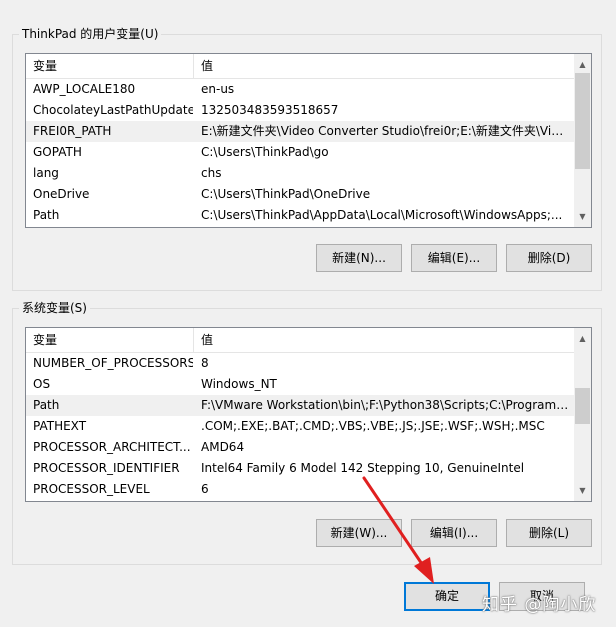 This screenshot has width=616, height=627. What do you see at coordinates (539, 605) in the screenshot?
I see `watermark: 知乎 @陶小欣` at bounding box center [539, 605].